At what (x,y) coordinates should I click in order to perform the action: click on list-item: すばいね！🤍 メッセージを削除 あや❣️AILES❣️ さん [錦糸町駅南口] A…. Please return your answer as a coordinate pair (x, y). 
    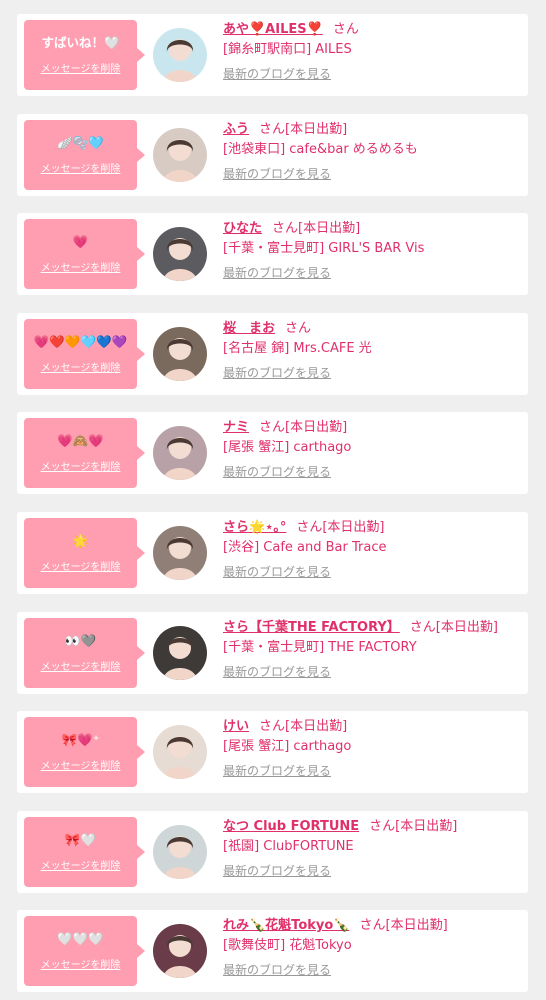
    Looking at the image, I should click on (272, 55).